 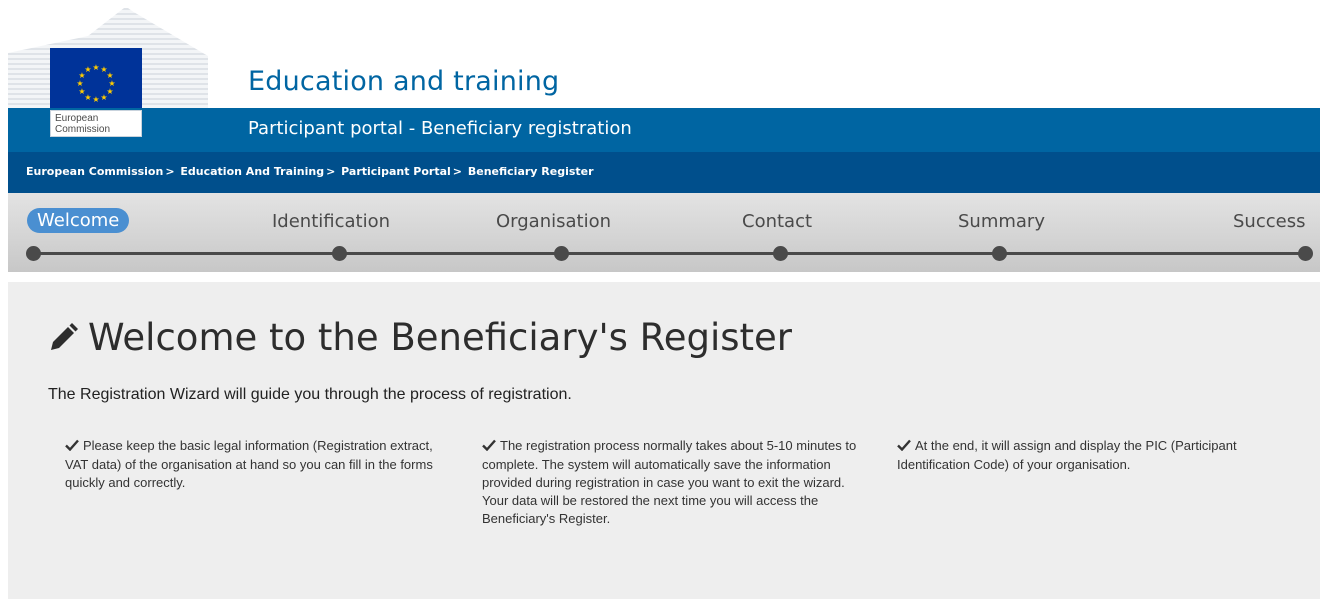 What do you see at coordinates (77, 118) in the screenshot?
I see `logo-line-1: European` at bounding box center [77, 118].